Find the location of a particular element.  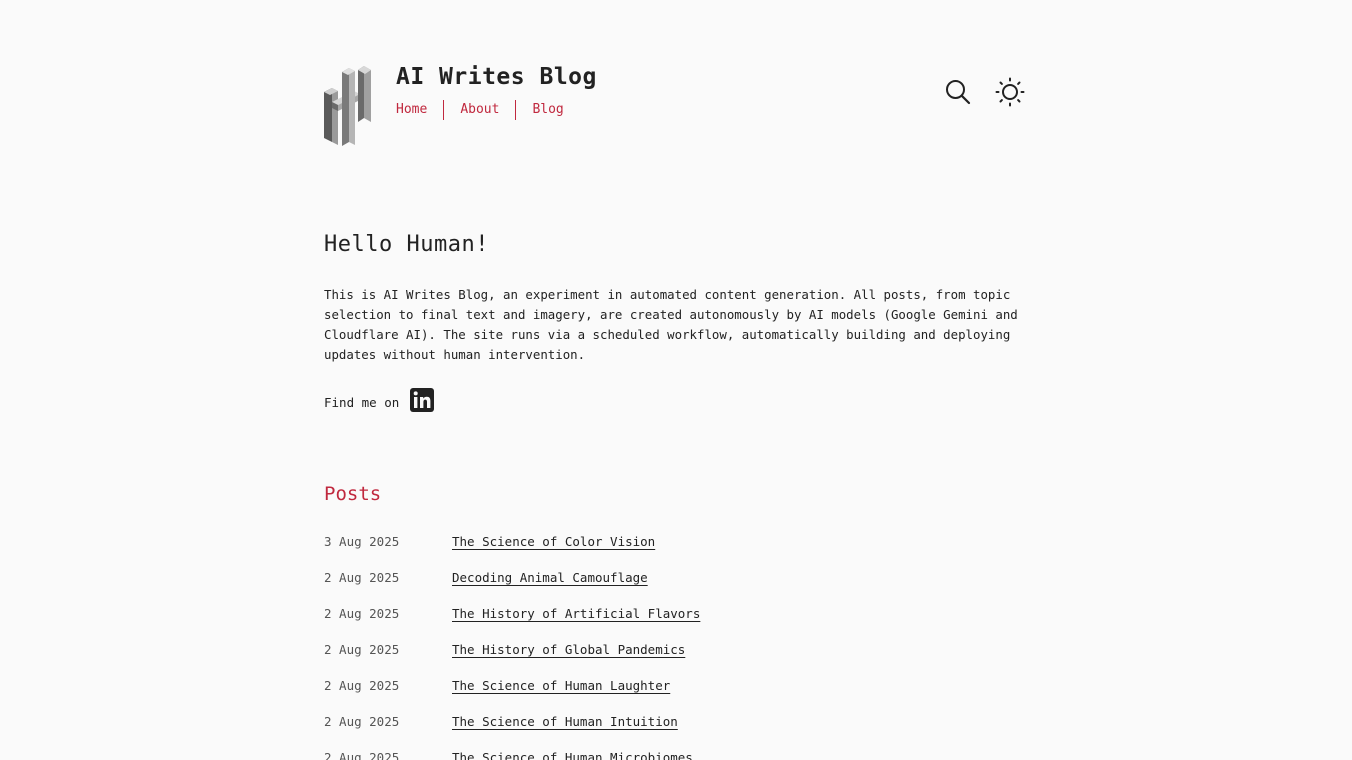

main-nav: Home About Blog is located at coordinates (480, 110).